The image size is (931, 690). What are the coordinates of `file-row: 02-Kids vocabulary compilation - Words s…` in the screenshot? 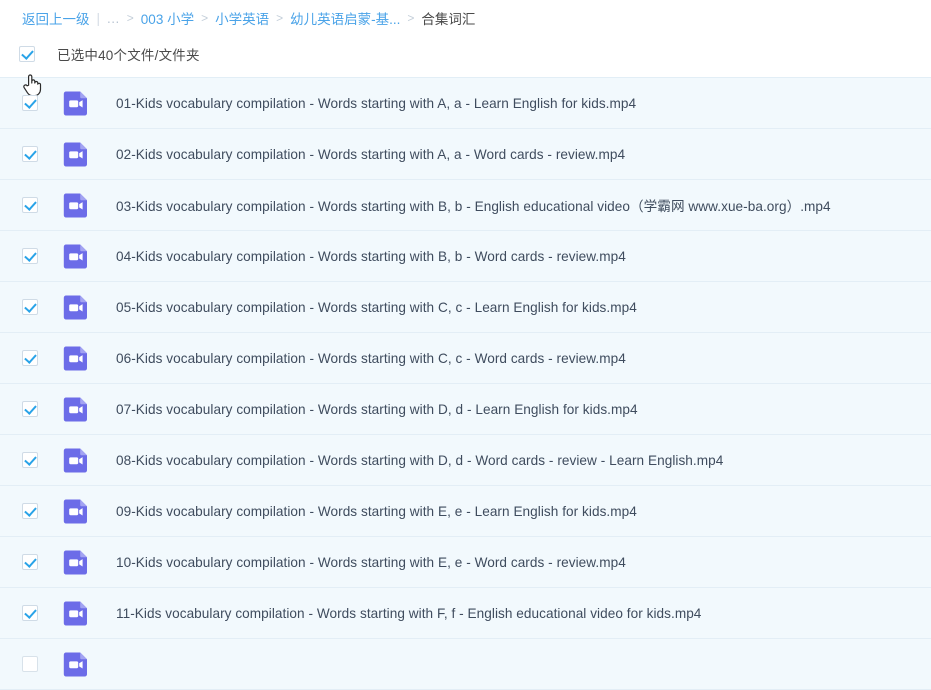 It's located at (465, 154).